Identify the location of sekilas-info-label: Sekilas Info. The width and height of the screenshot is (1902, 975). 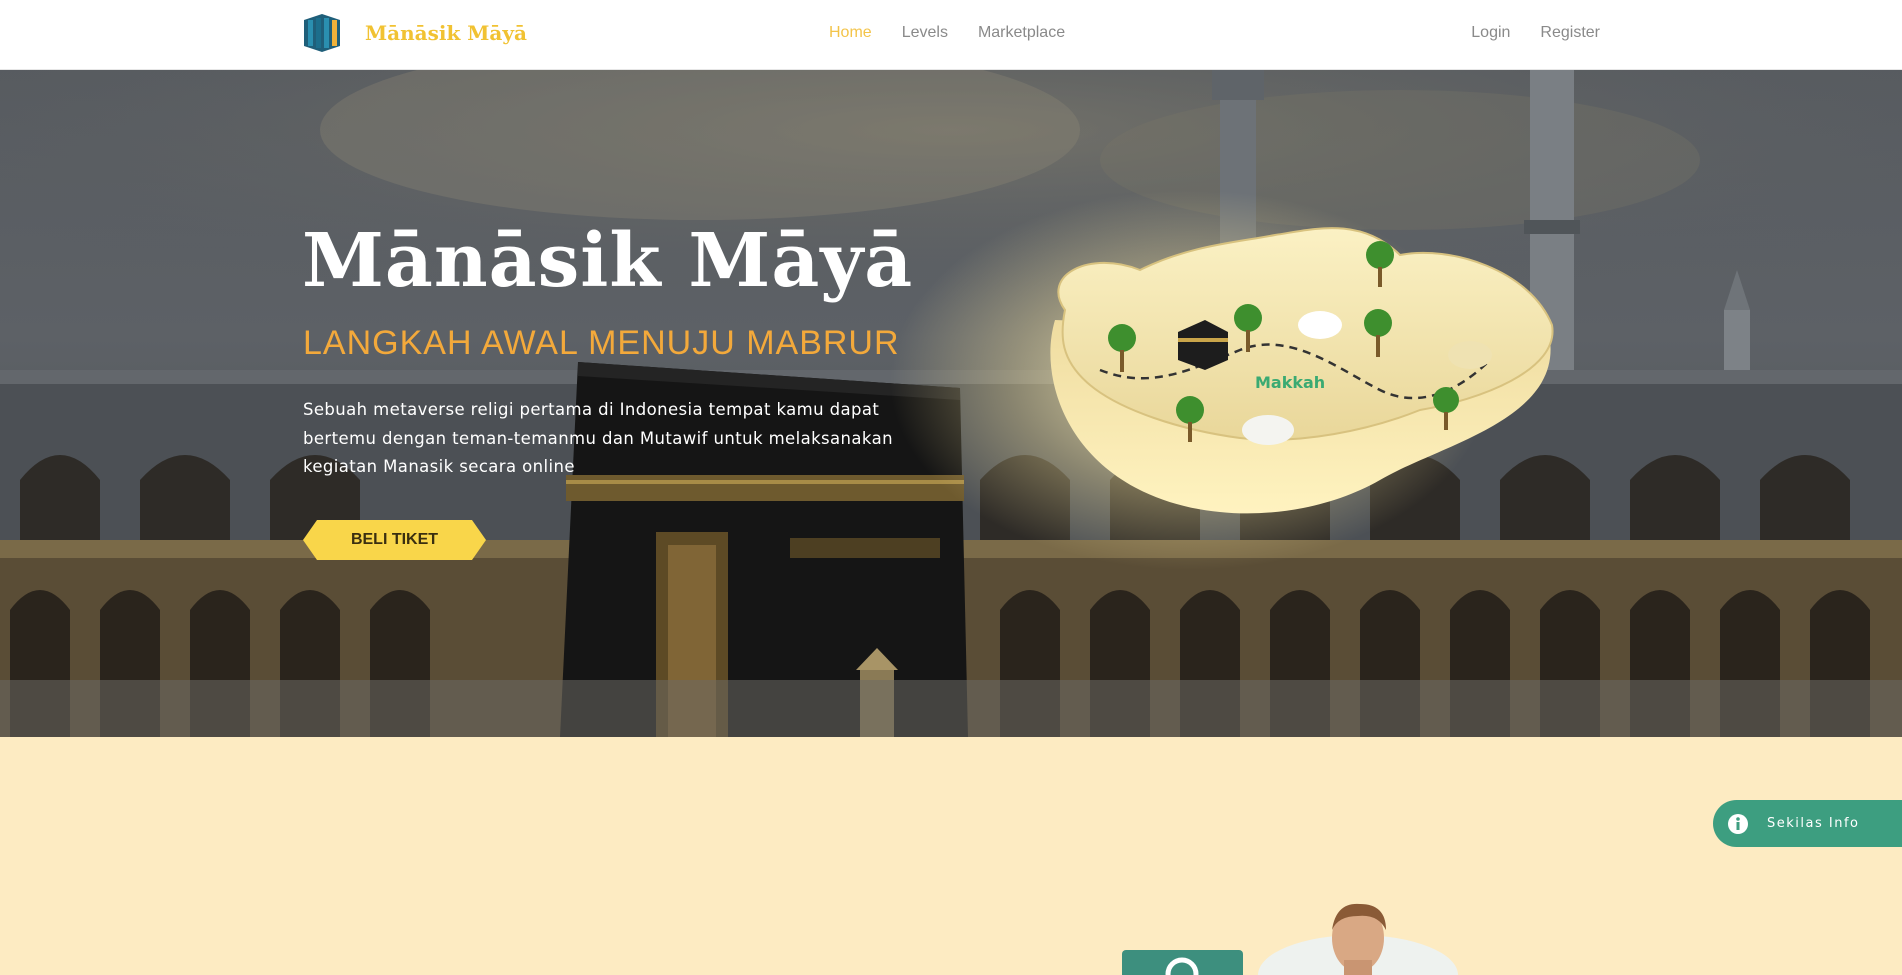
(1813, 823).